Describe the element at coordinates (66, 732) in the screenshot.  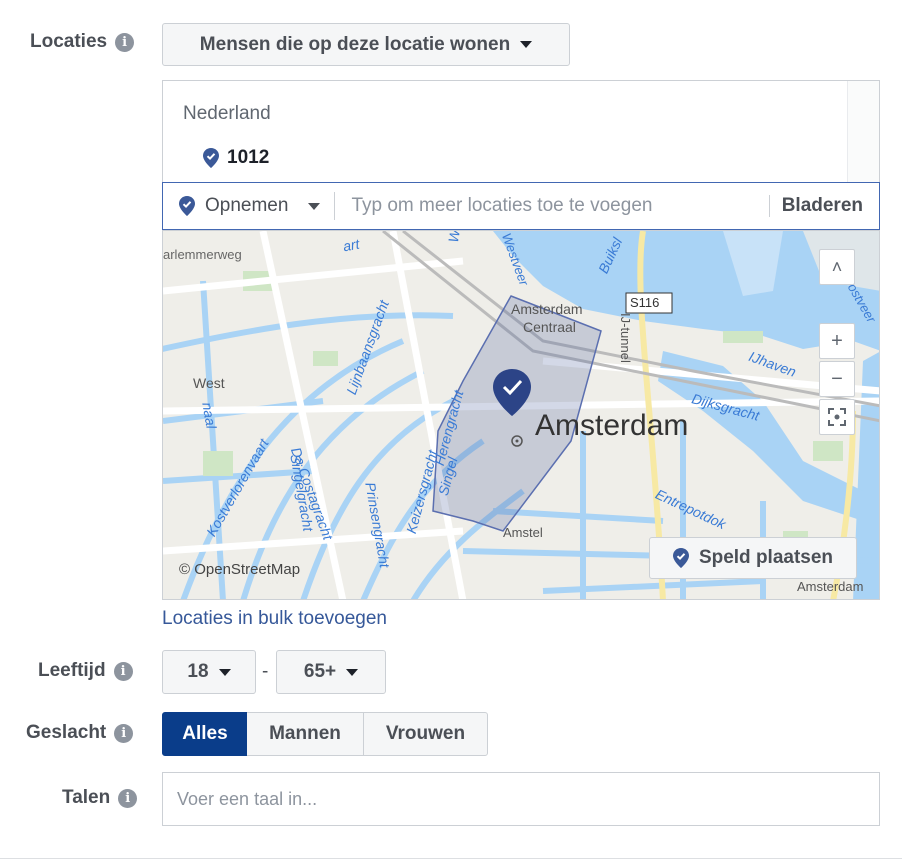
I see `gender-label-text: Geslacht` at that location.